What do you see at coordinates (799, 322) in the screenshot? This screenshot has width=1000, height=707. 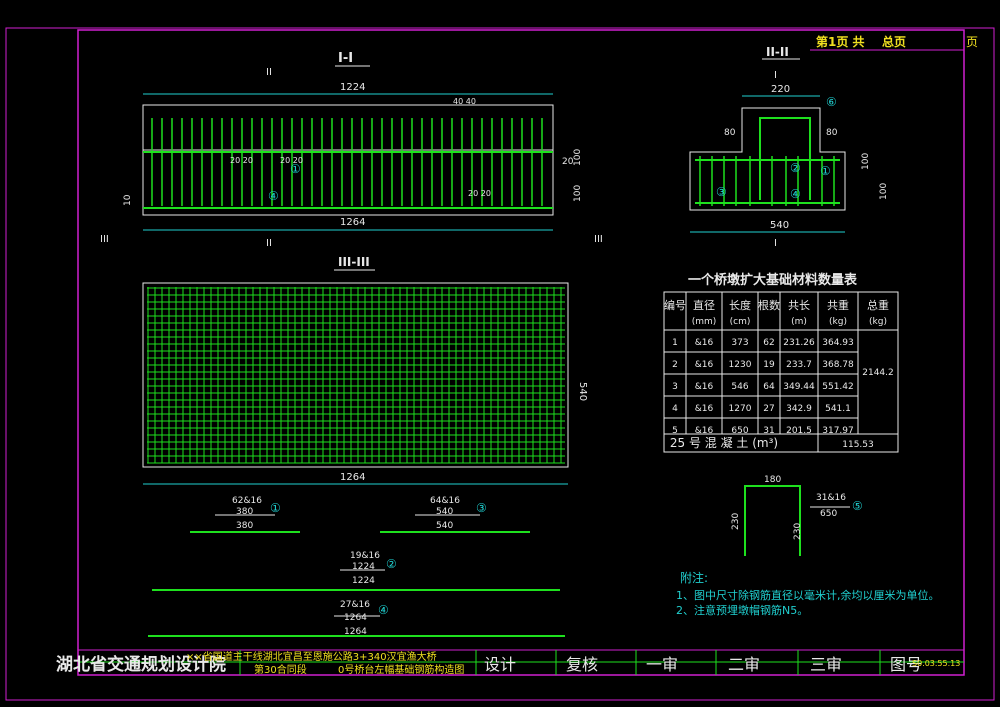 I see `table-header-cell-sub: (m)` at bounding box center [799, 322].